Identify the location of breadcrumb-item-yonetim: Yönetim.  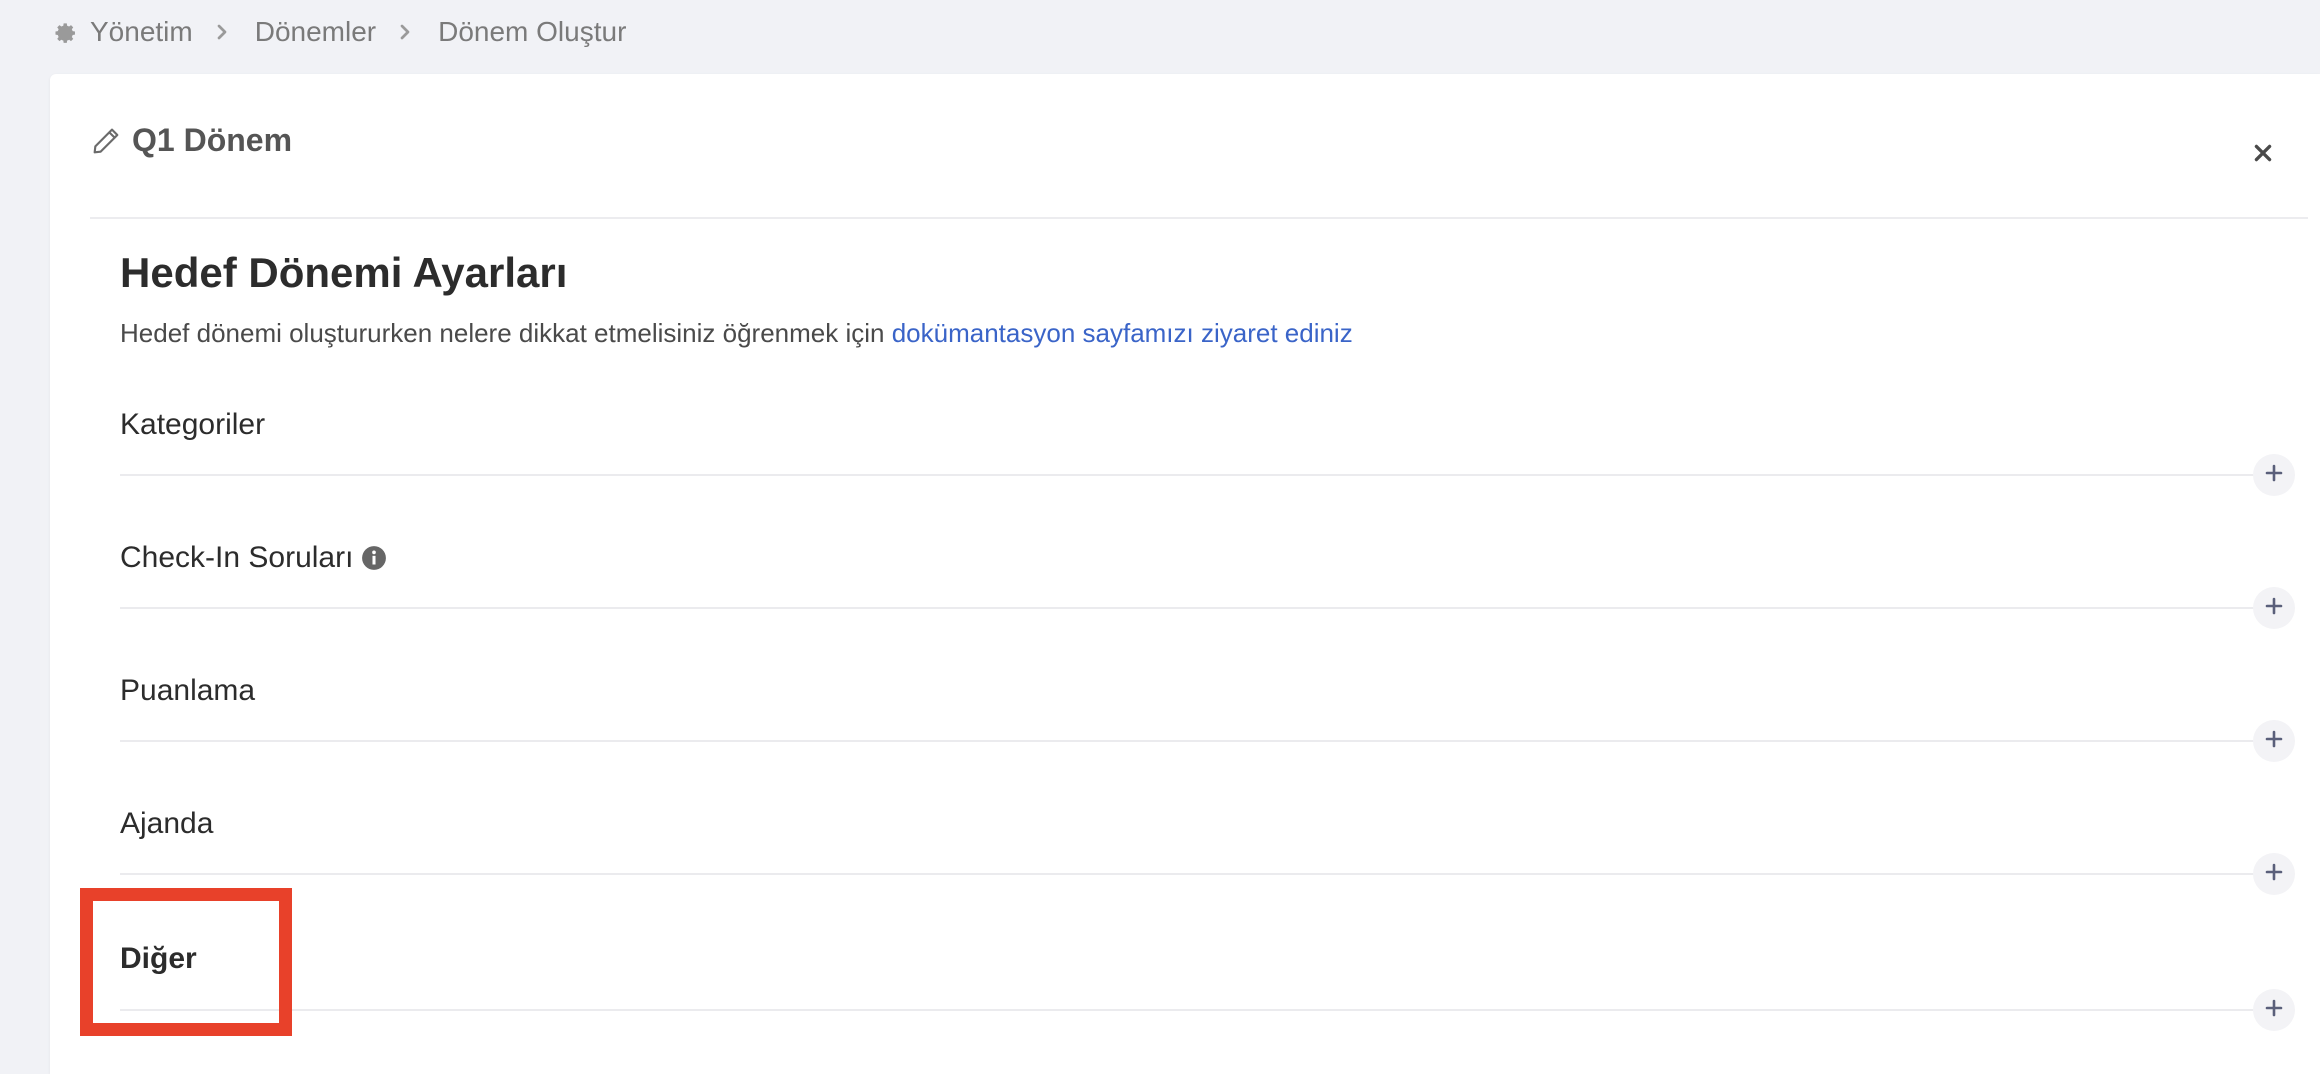
(141, 32).